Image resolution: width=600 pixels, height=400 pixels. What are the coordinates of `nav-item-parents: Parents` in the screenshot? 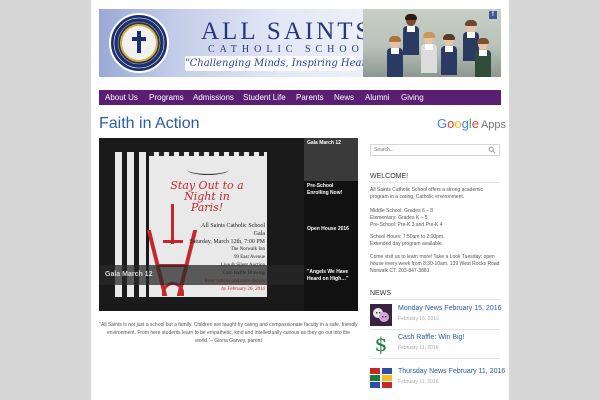 It's located at (310, 97).